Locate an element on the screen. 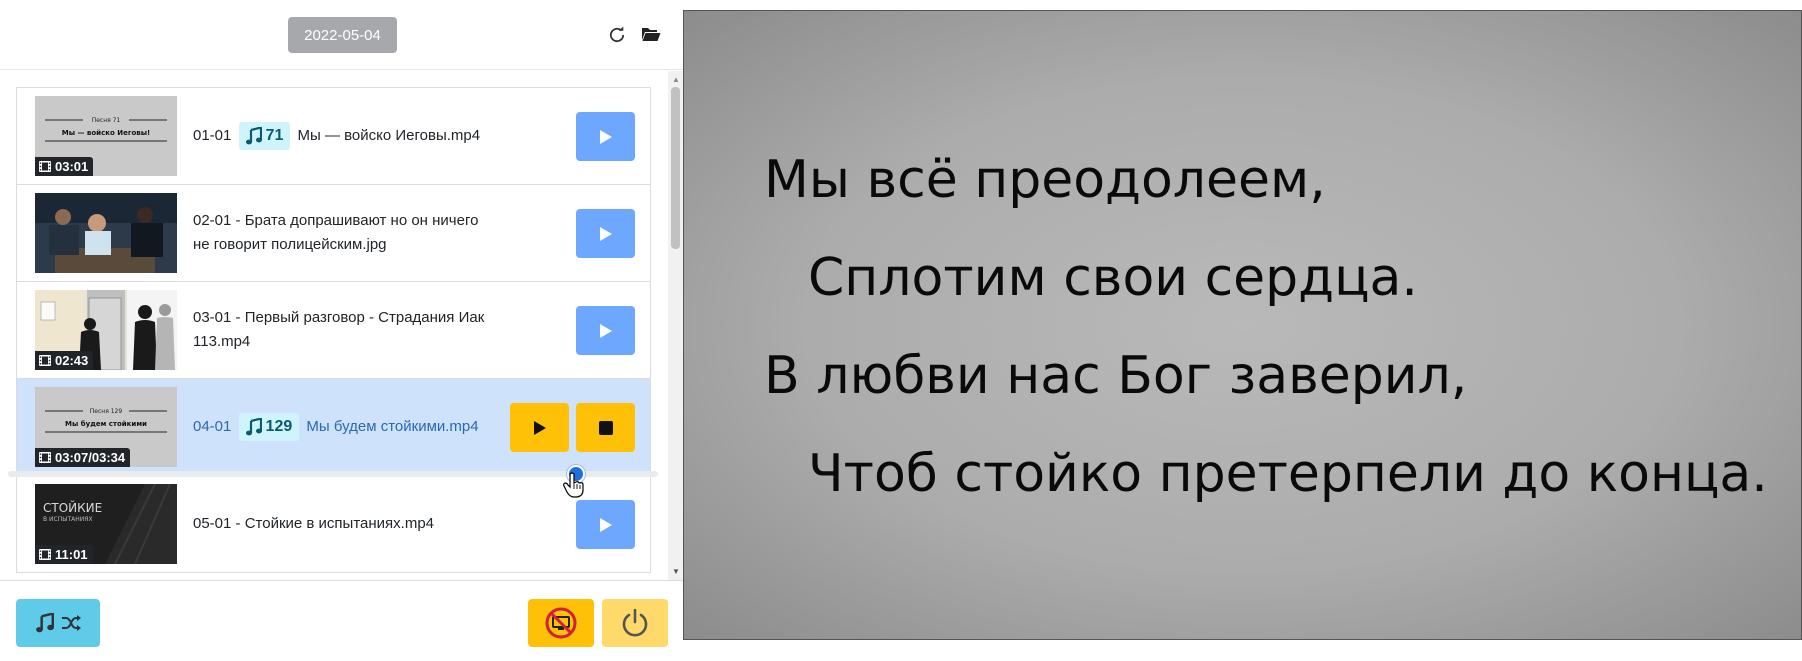 The height and width of the screenshot is (661, 1802). stop-button is located at coordinates (605, 427).